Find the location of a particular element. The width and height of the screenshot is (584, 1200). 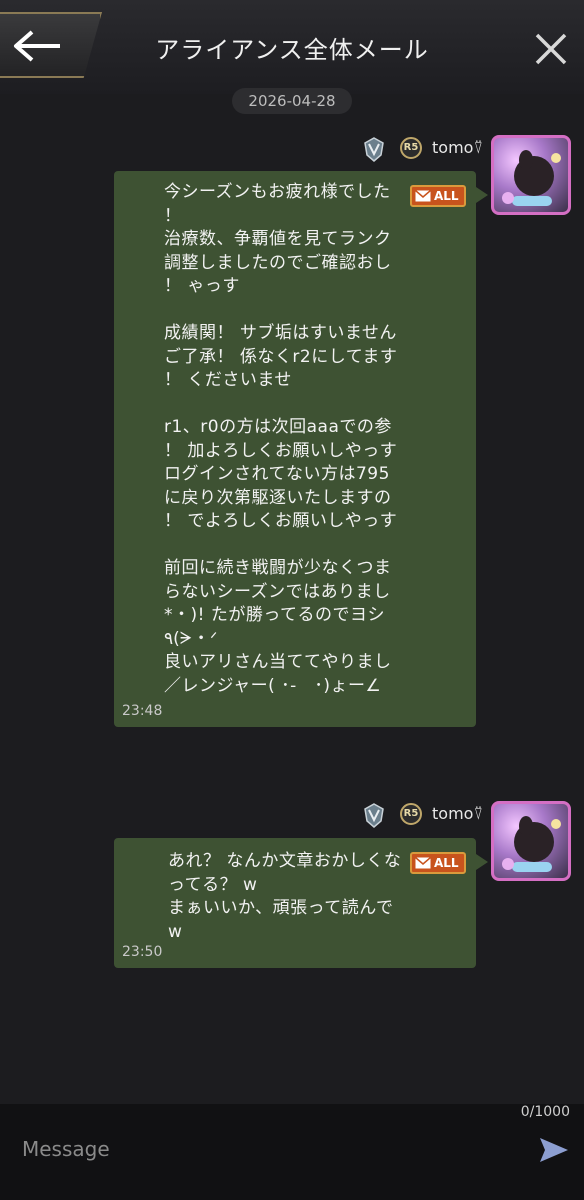

message-text: あれ？ なんか文章おかしくな ってる？ w まぁいいか、頑張って読んで w is located at coordinates (285, 896).